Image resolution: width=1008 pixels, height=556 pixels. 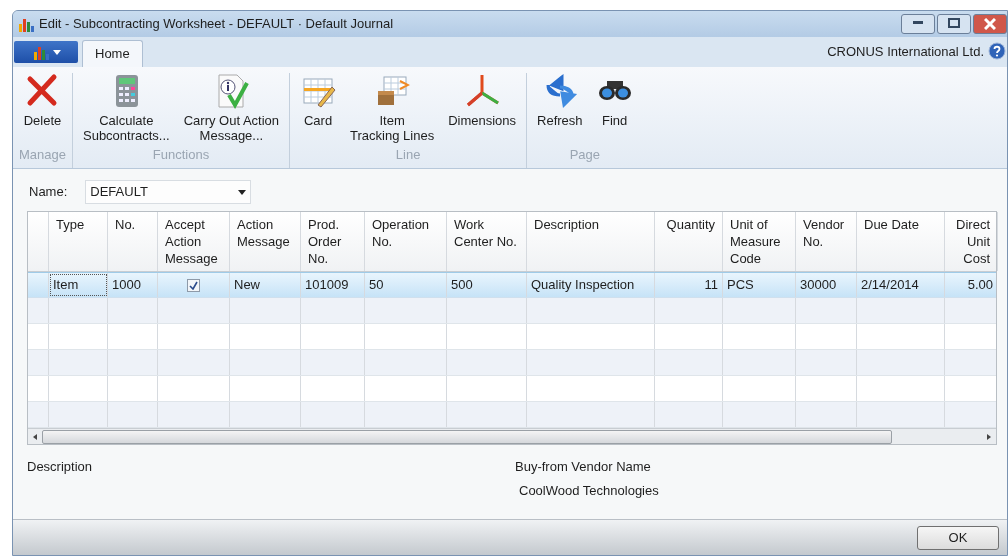 What do you see at coordinates (42, 100) in the screenshot?
I see `ribbon-action-button: Delete` at bounding box center [42, 100].